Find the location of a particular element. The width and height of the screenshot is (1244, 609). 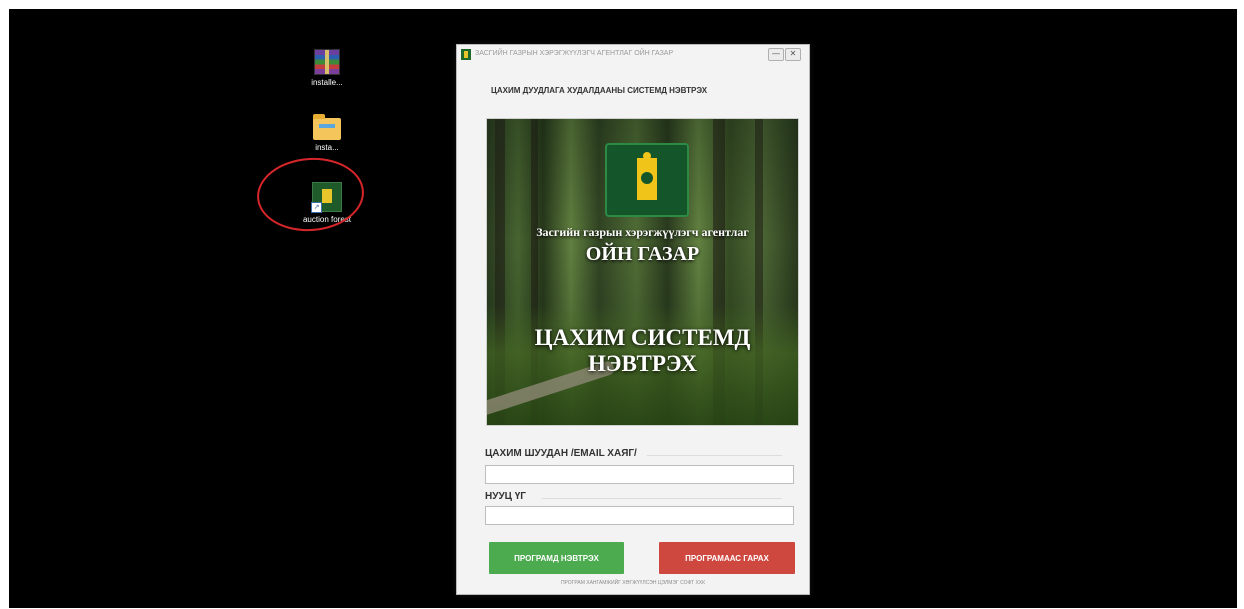

banner-tagline-line2: НЭВТРЭХ is located at coordinates (642, 363).